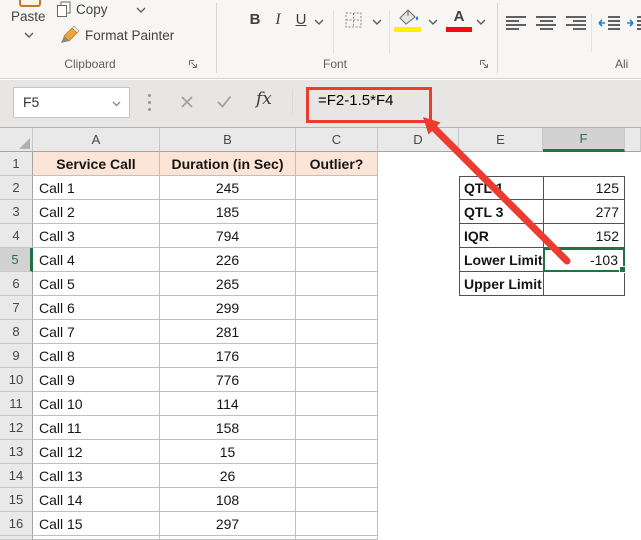  Describe the element at coordinates (633, 308) in the screenshot. I see `cell-G7` at that location.